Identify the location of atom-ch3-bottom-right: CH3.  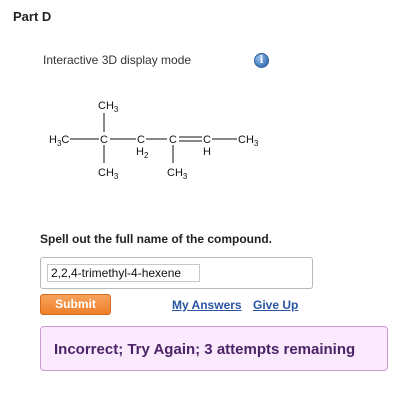
(177, 174).